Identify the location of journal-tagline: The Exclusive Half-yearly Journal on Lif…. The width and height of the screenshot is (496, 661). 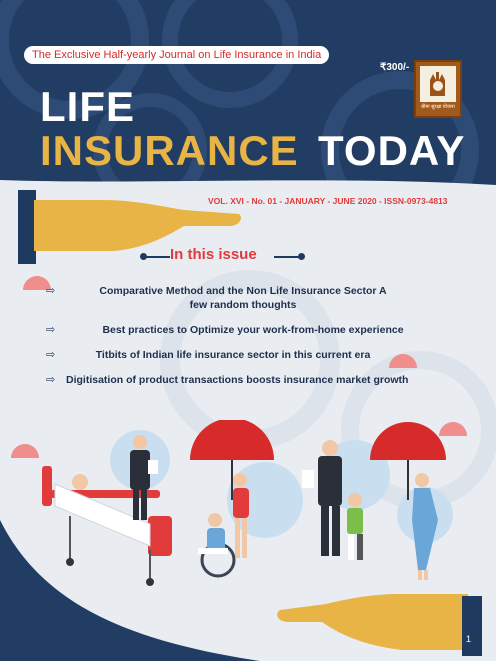
(177, 55).